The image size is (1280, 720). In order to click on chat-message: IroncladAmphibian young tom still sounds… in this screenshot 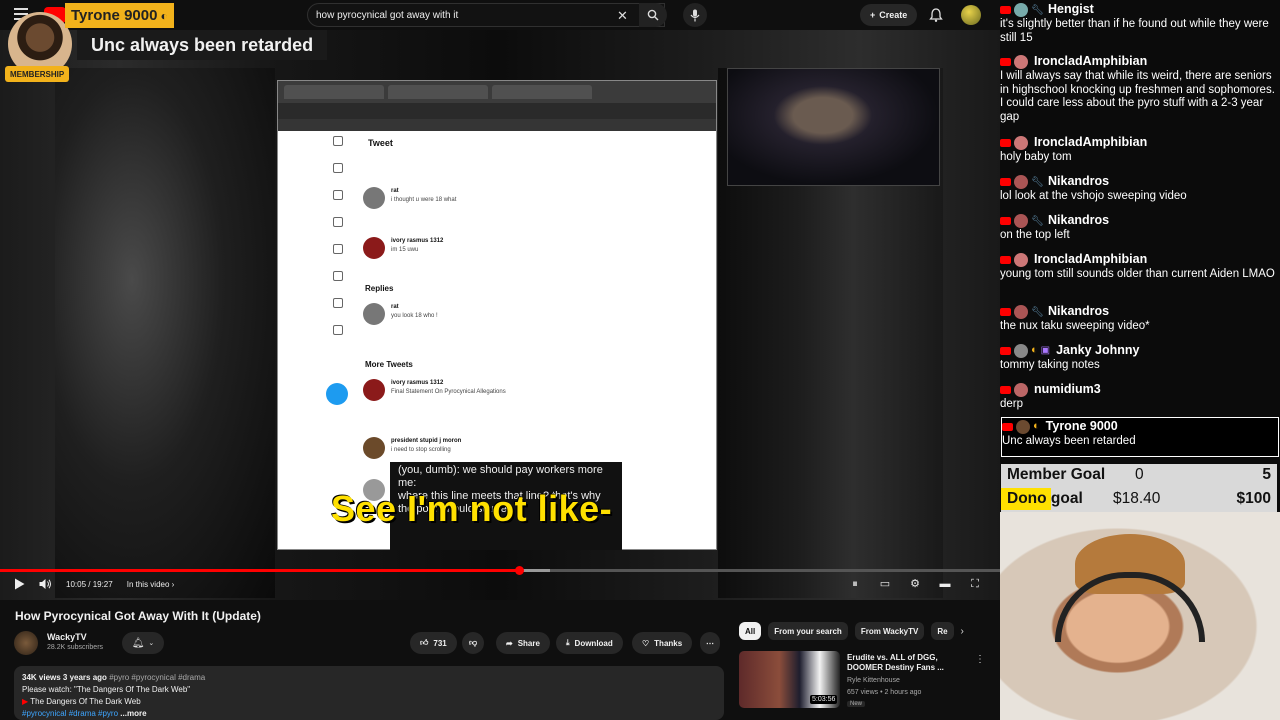, I will do `click(1140, 266)`.